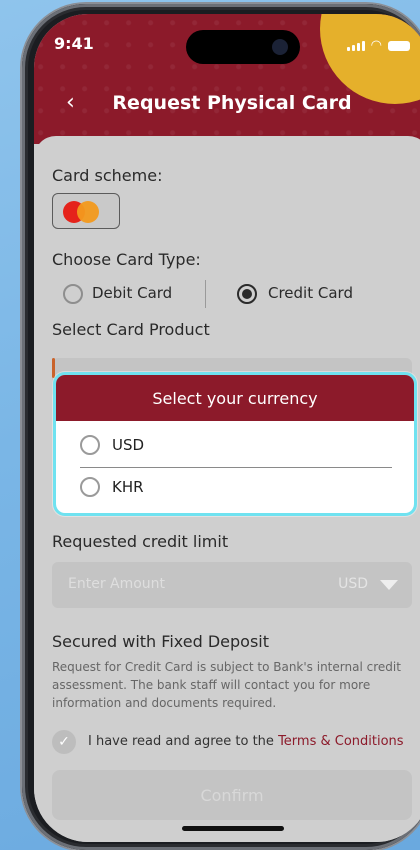  What do you see at coordinates (73, 294) in the screenshot?
I see `debit-card-radio` at bounding box center [73, 294].